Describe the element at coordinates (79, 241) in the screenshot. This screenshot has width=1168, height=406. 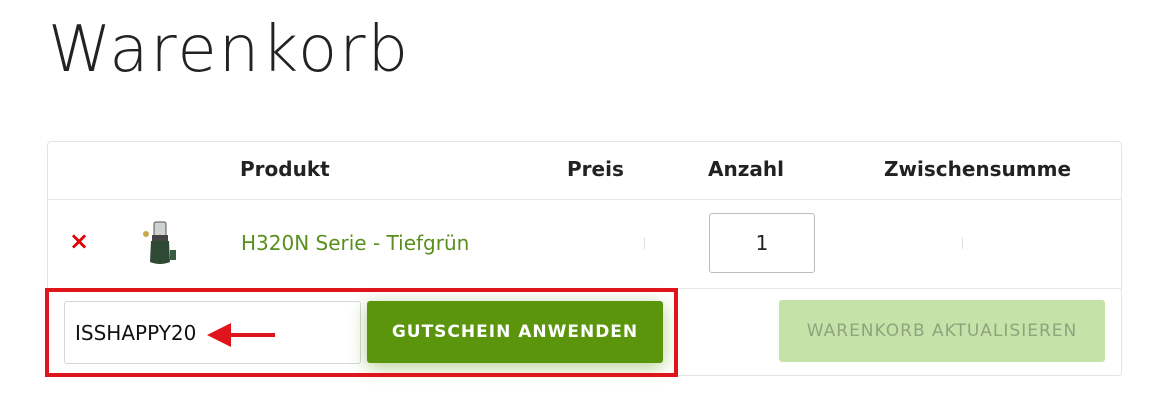
I see `remove-item-icon: ×` at that location.